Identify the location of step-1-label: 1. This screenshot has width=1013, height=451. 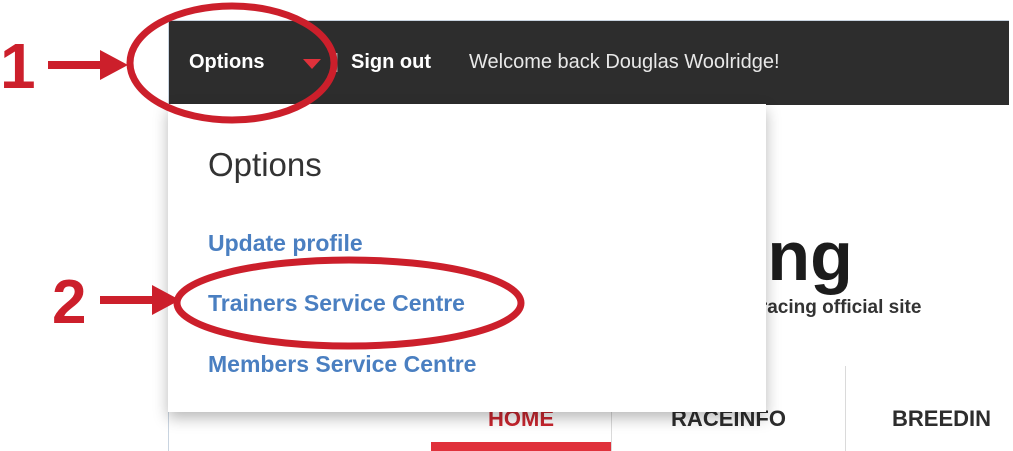
(18, 66).